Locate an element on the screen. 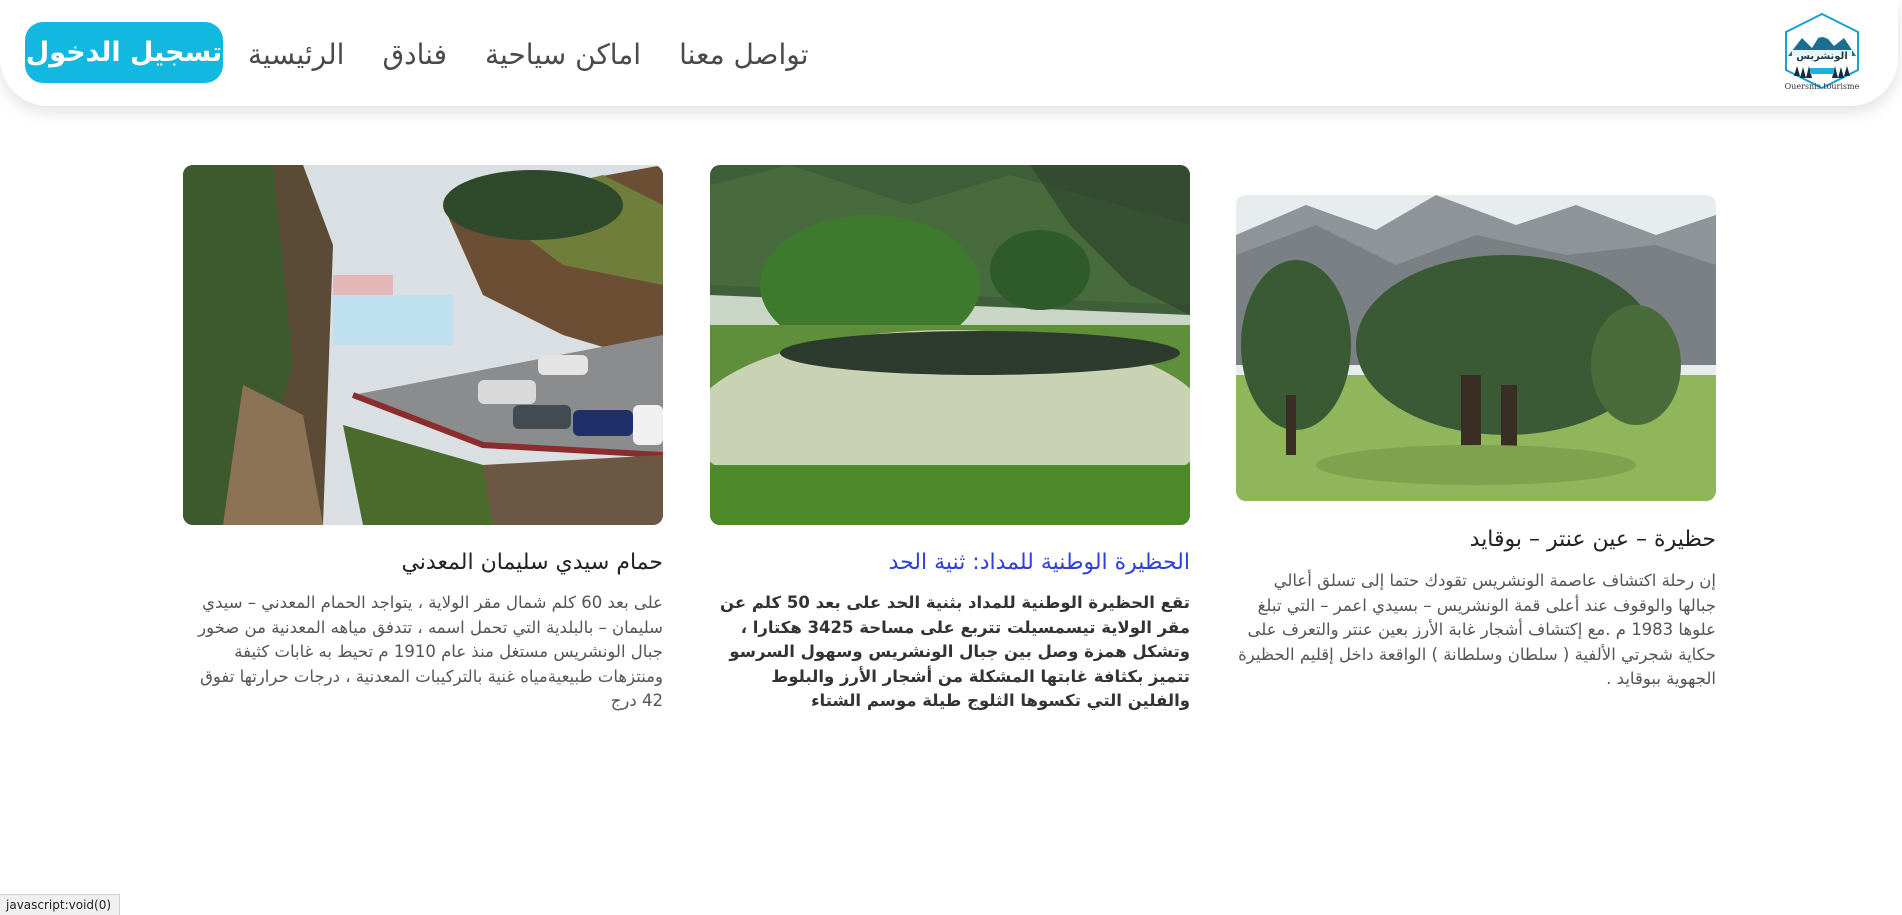 This screenshot has width=1902, height=915. nav-link-tourist-places: اماكن سياحية is located at coordinates (563, 54).